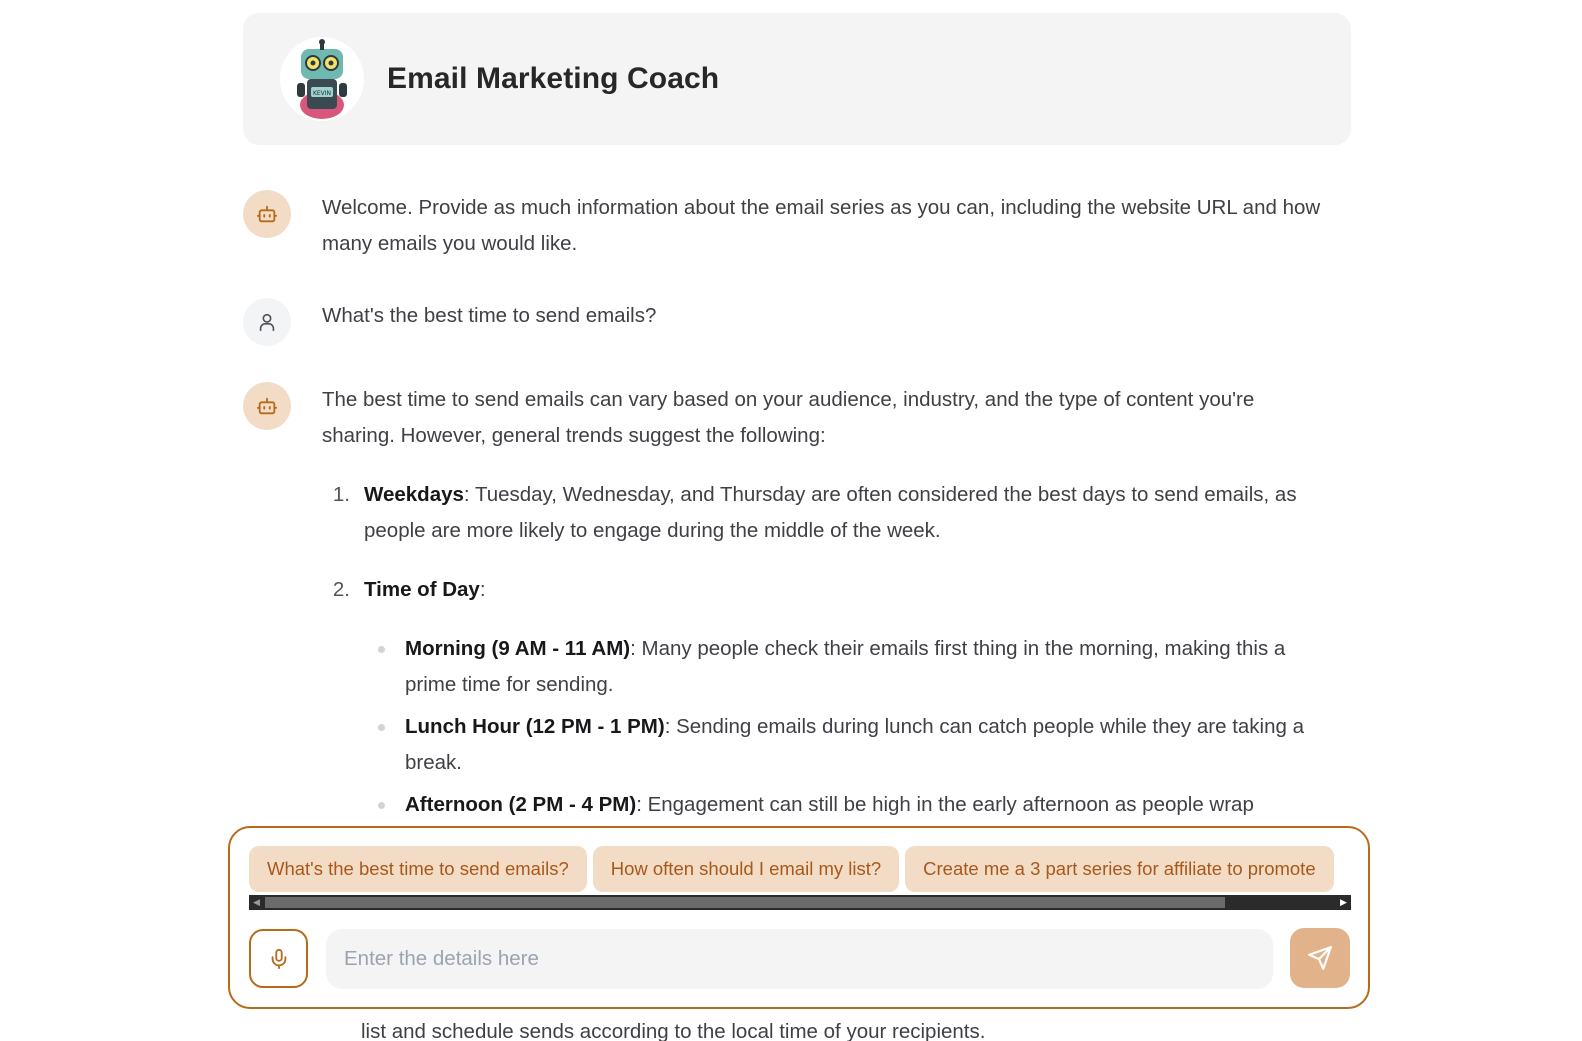 The height and width of the screenshot is (1041, 1582). What do you see at coordinates (267, 322) in the screenshot?
I see `user-icon` at bounding box center [267, 322].